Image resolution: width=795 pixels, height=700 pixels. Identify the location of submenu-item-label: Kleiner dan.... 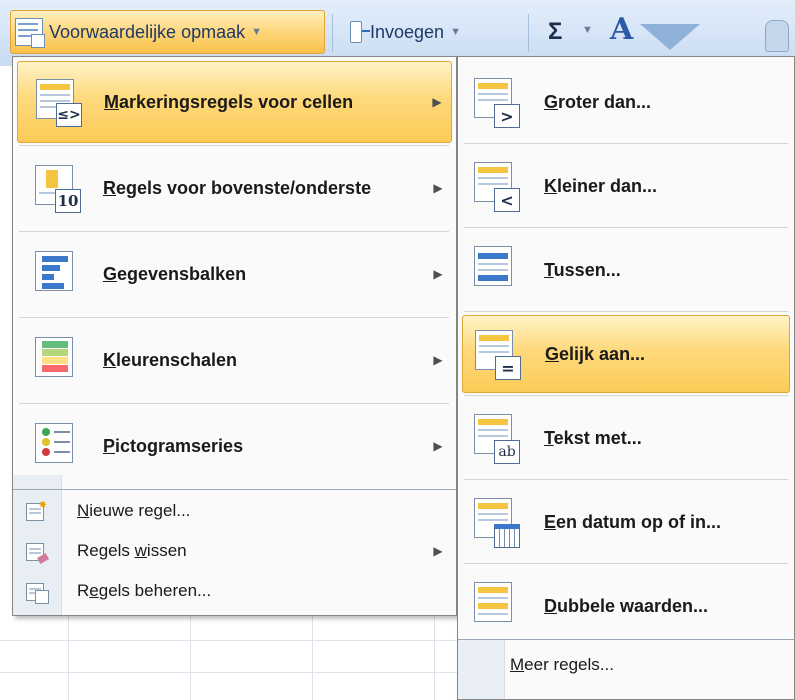
(601, 185).